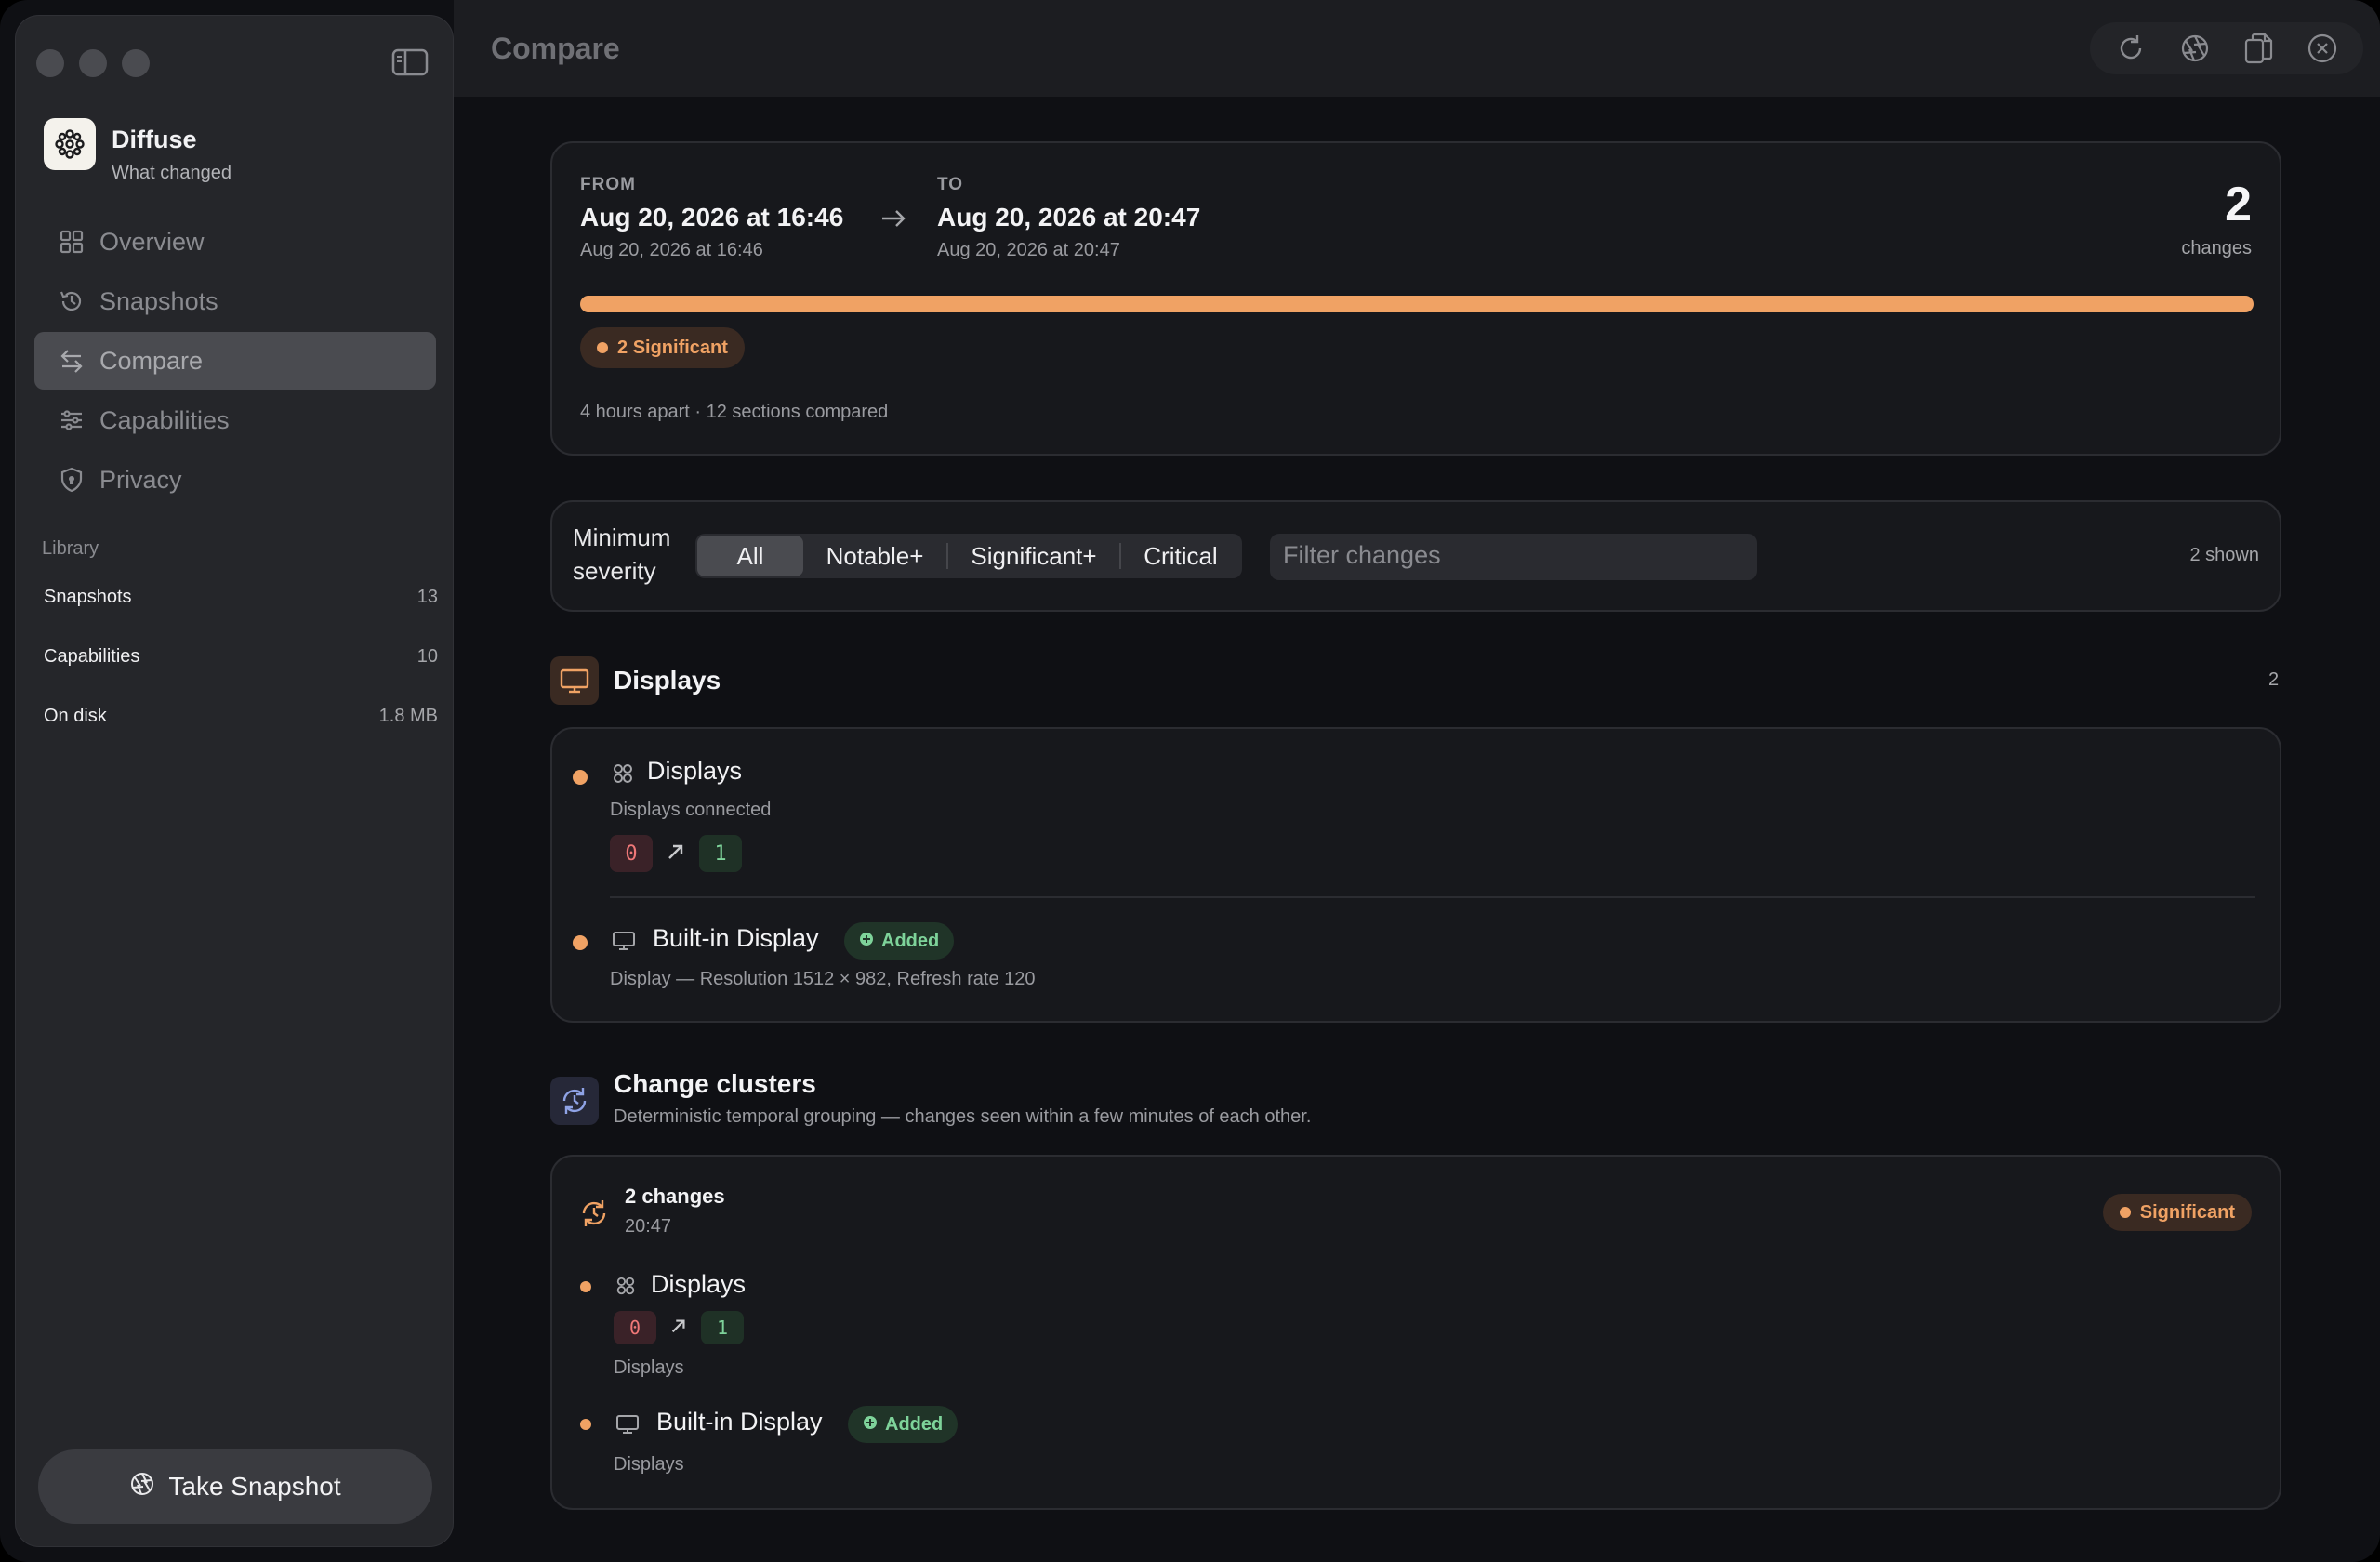  I want to click on cluster-time: 20:47, so click(648, 1226).